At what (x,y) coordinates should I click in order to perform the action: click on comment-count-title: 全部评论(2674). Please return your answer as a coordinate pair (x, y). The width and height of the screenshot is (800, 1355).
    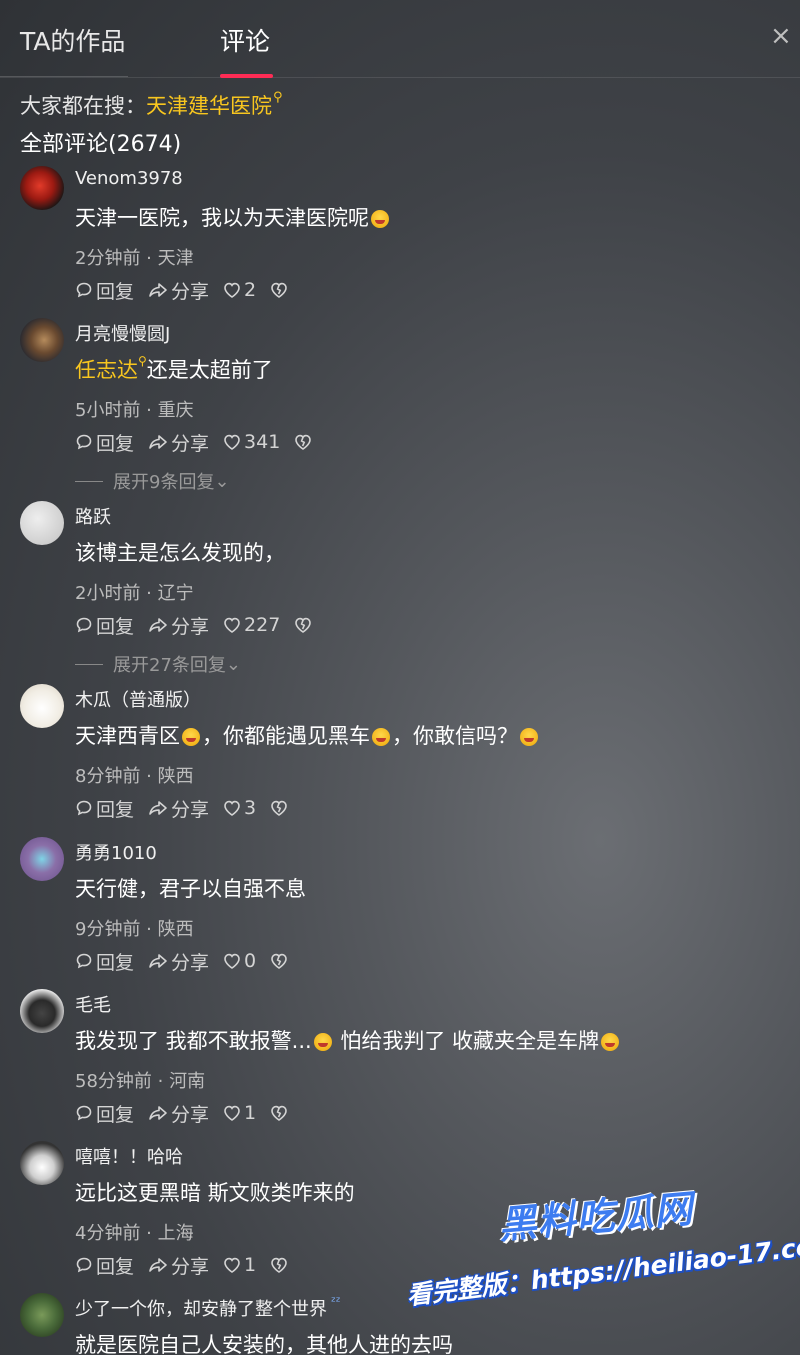
    Looking at the image, I should click on (101, 144).